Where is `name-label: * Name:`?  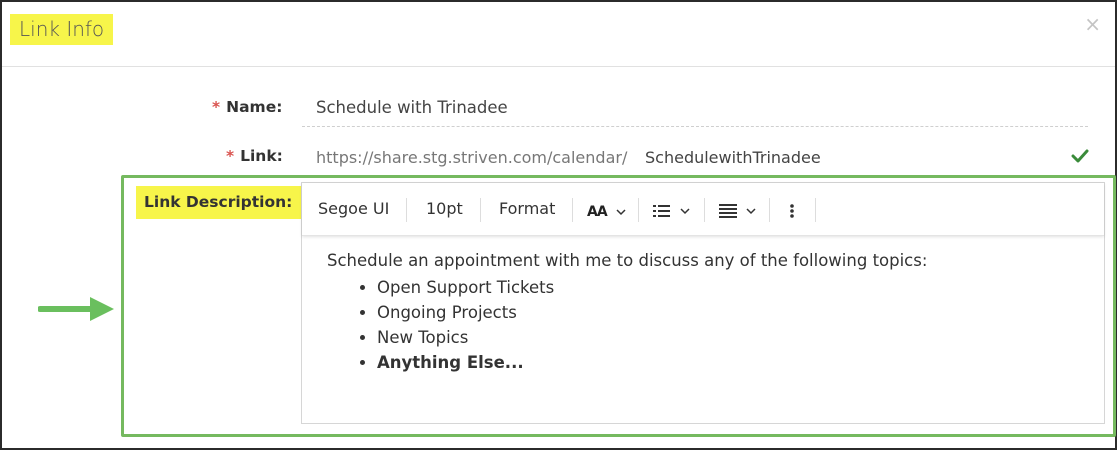
name-label: * Name: is located at coordinates (247, 107).